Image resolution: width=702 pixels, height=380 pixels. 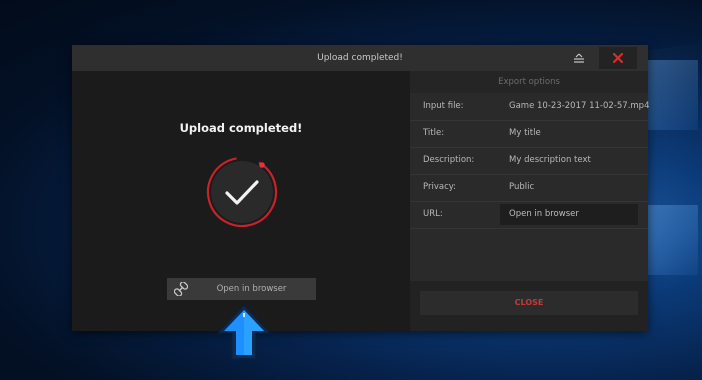 What do you see at coordinates (242, 192) in the screenshot?
I see `check-circle-icon` at bounding box center [242, 192].